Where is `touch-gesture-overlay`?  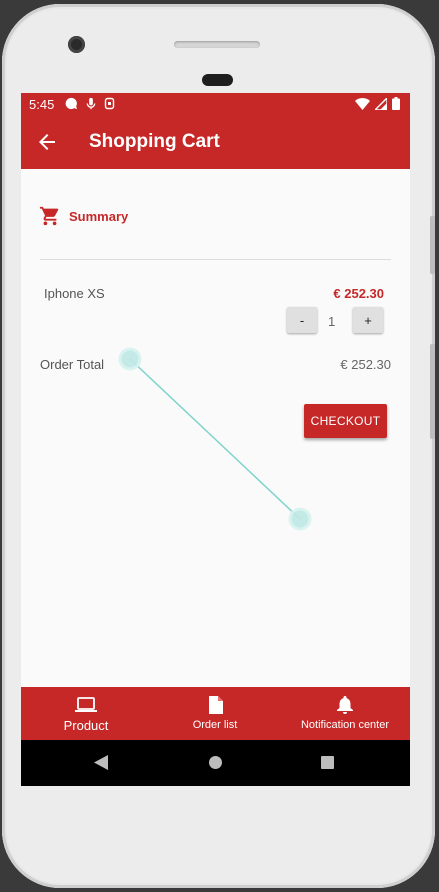
touch-gesture-overlay is located at coordinates (215, 439).